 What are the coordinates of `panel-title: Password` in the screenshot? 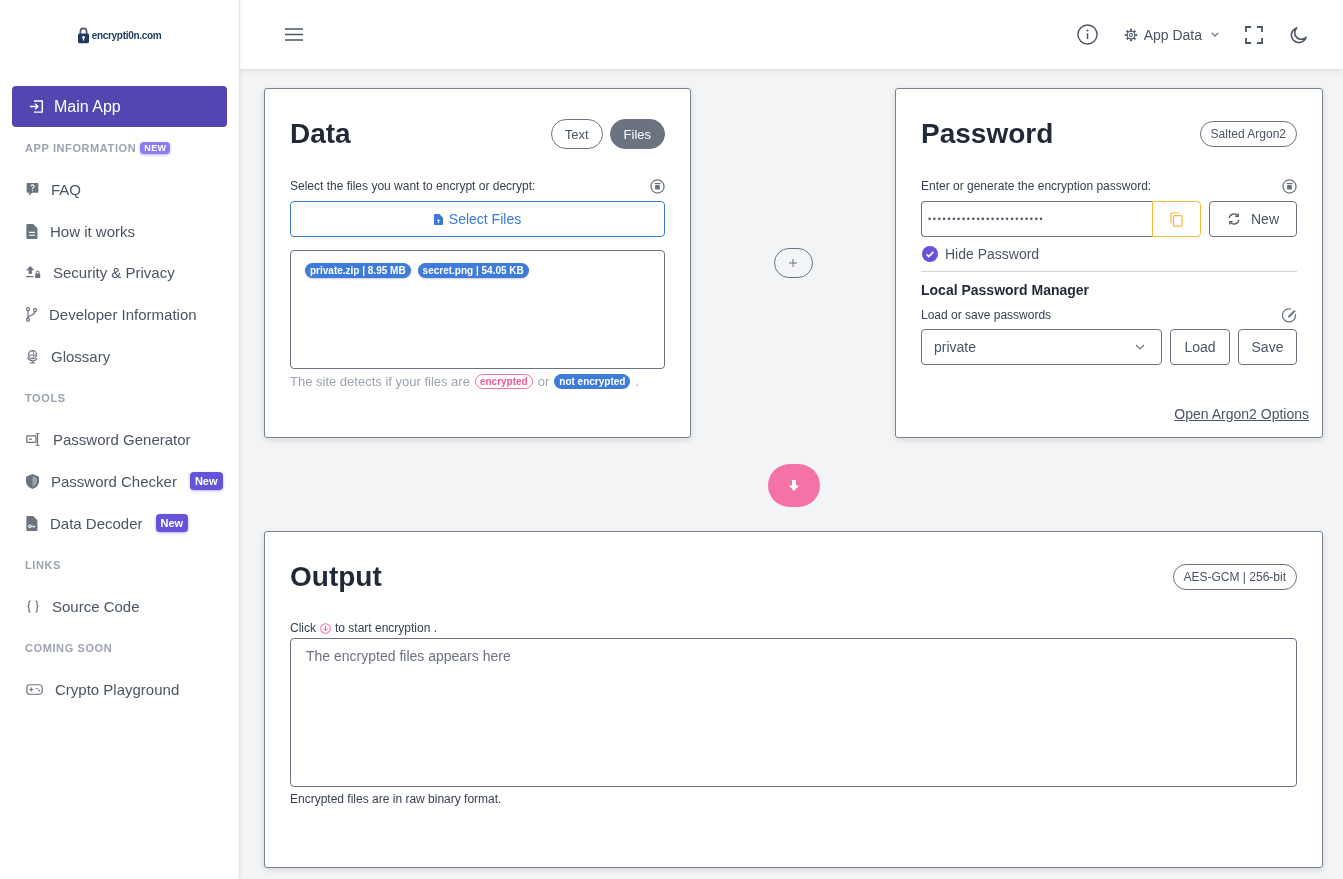 It's located at (987, 134).